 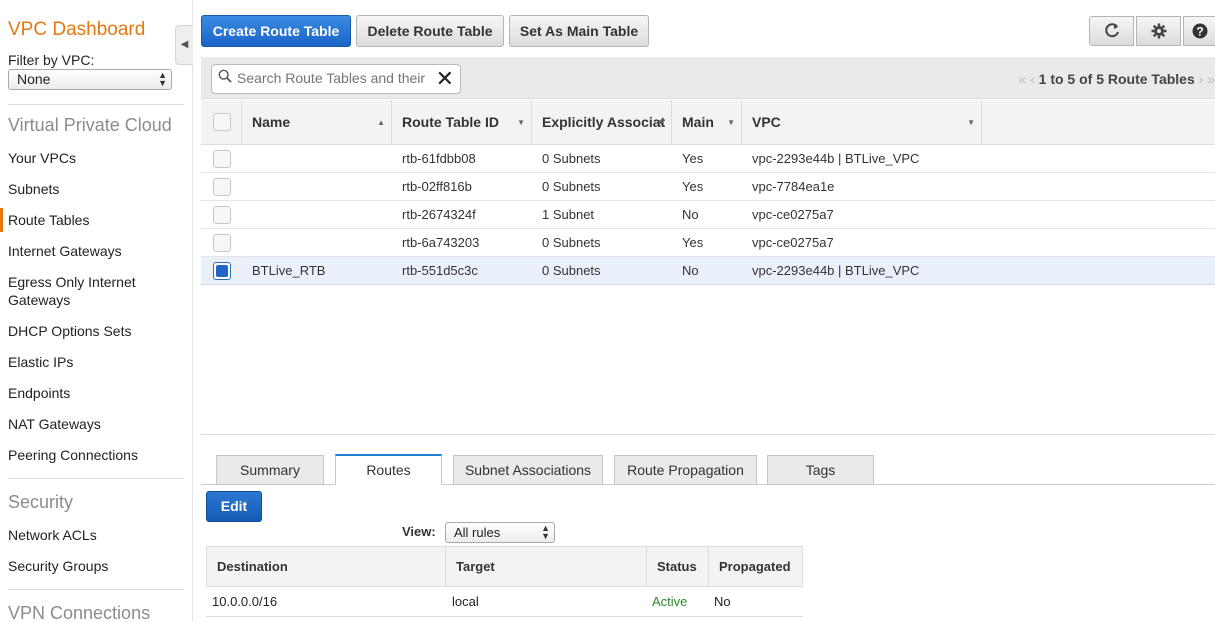 What do you see at coordinates (450, 122) in the screenshot?
I see `col-id-label: Route Table ID` at bounding box center [450, 122].